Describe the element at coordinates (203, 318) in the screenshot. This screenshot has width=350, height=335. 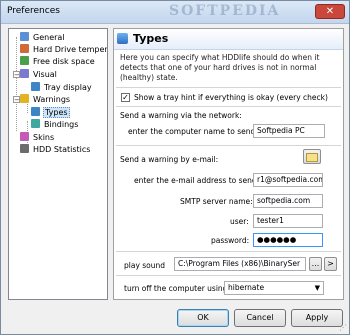
I see `ok-button: OK` at that location.